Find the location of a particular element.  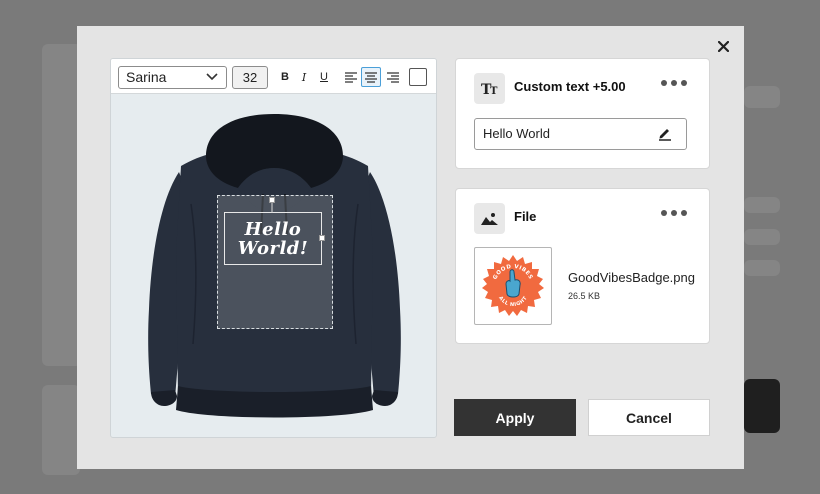

file-size: 26.5 KB is located at coordinates (584, 296).